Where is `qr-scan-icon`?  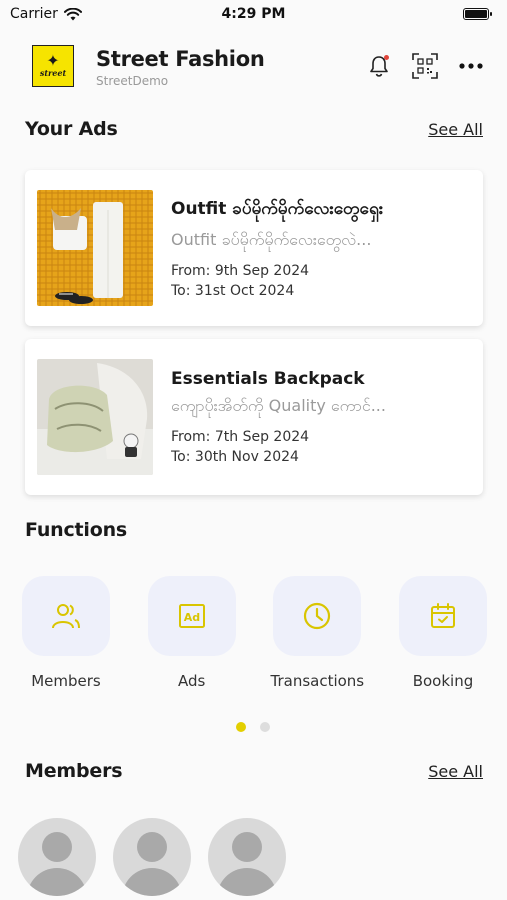
qr-scan-icon is located at coordinates (425, 66).